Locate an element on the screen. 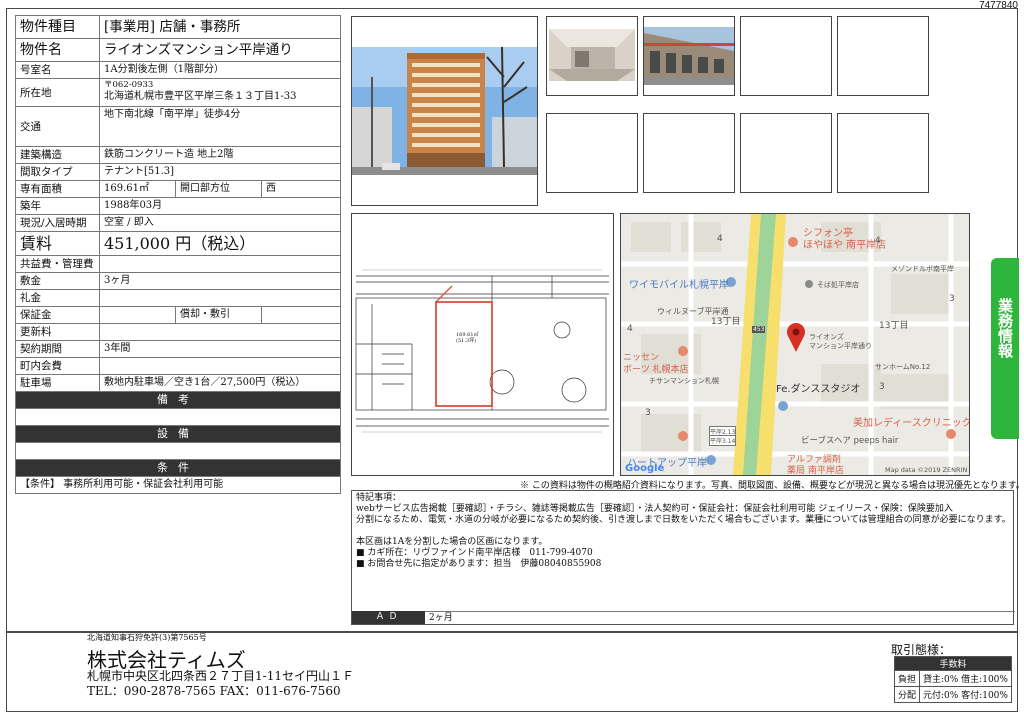 The image size is (1024, 718). map-label-26: 3 is located at coordinates (882, 387).